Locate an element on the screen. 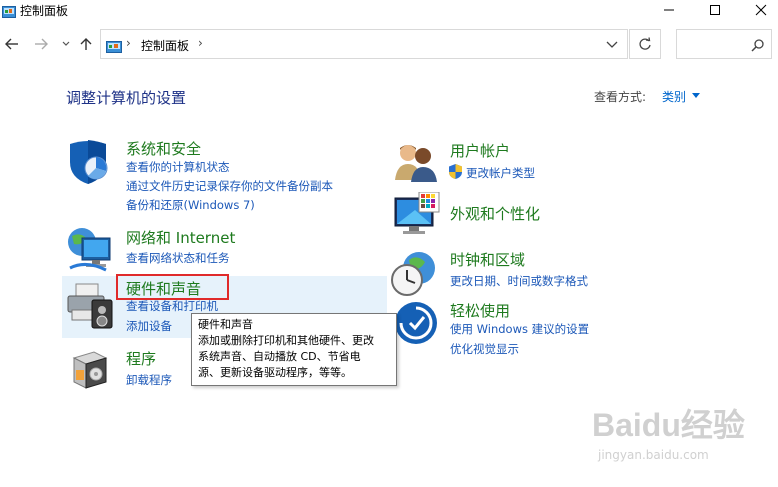 The width and height of the screenshot is (778, 487). monitor-palette-icon is located at coordinates (417, 217).